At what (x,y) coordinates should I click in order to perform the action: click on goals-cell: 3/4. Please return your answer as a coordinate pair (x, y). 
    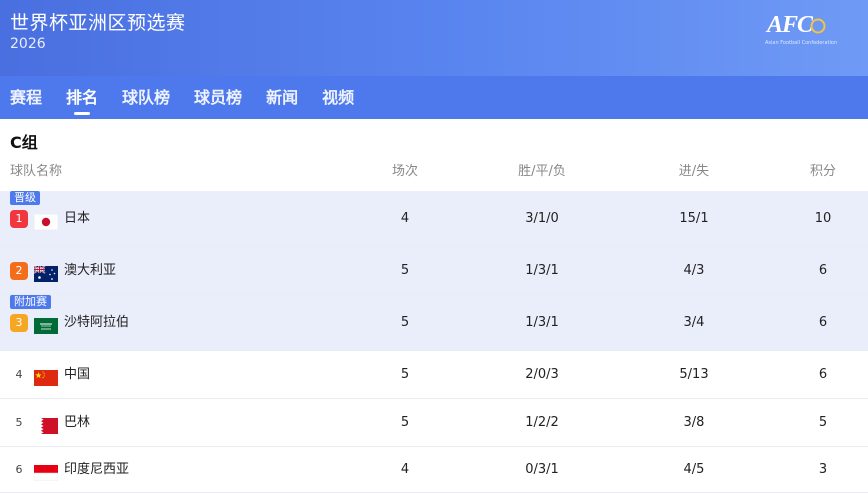
    Looking at the image, I should click on (694, 322).